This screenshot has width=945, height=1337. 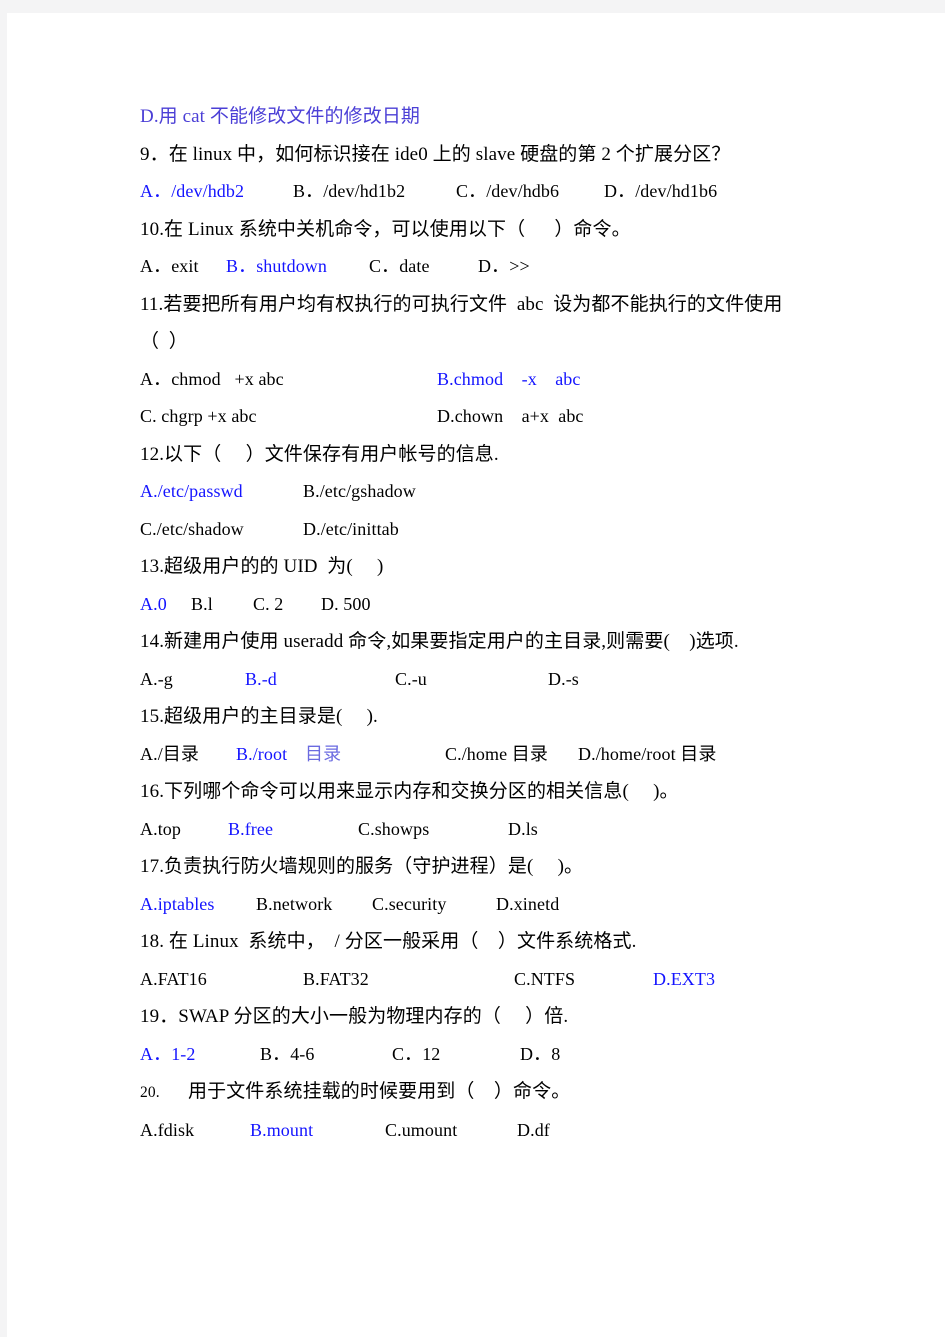 What do you see at coordinates (262, 753) in the screenshot?
I see `q15-option-b: B./root` at bounding box center [262, 753].